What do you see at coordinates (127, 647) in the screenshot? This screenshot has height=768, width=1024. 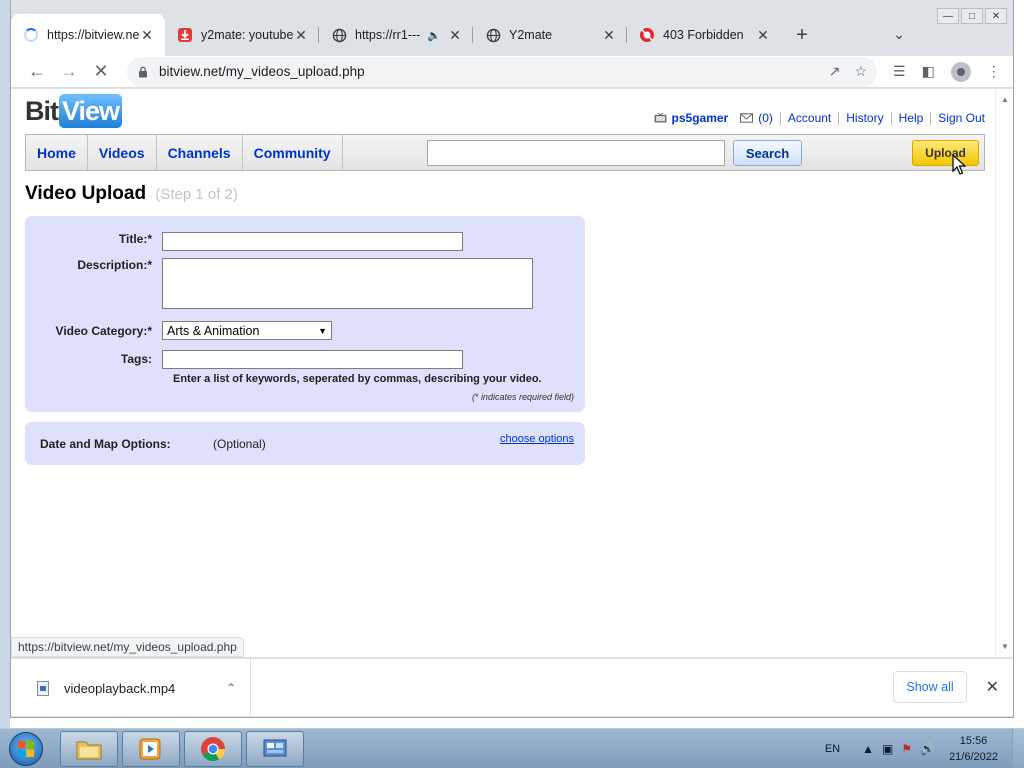 I see `status-url-bubble: https://bitview.net/my_videos_upload.php` at bounding box center [127, 647].